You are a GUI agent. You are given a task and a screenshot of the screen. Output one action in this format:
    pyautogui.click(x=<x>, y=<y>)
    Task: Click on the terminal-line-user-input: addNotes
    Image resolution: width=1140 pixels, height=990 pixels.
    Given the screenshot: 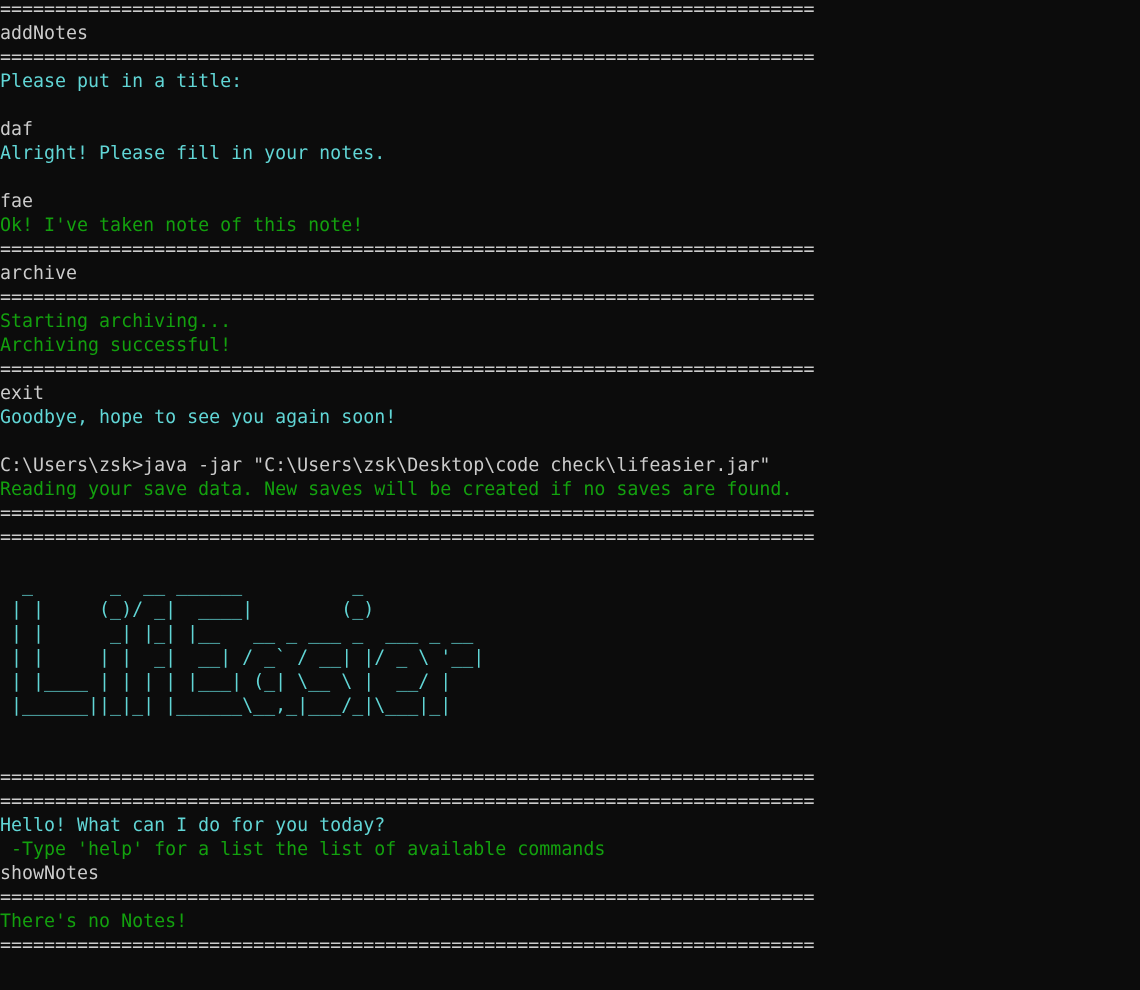 What is the action you would take?
    pyautogui.click(x=44, y=33)
    